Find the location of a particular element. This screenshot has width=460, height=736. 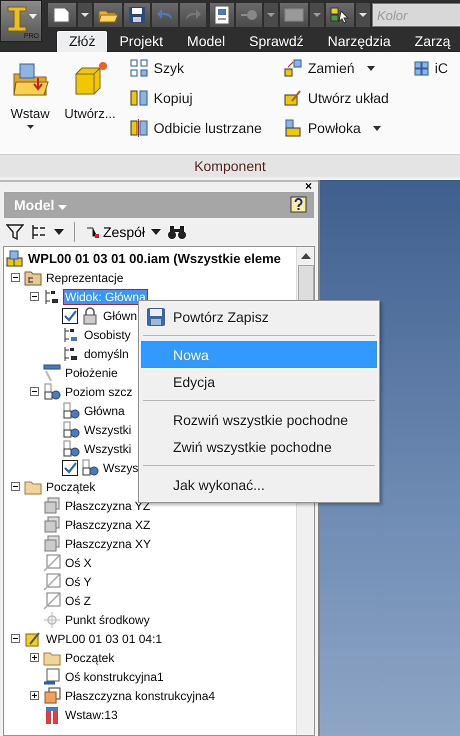

ribbon-large-button: Wstaw is located at coordinates (30, 106).